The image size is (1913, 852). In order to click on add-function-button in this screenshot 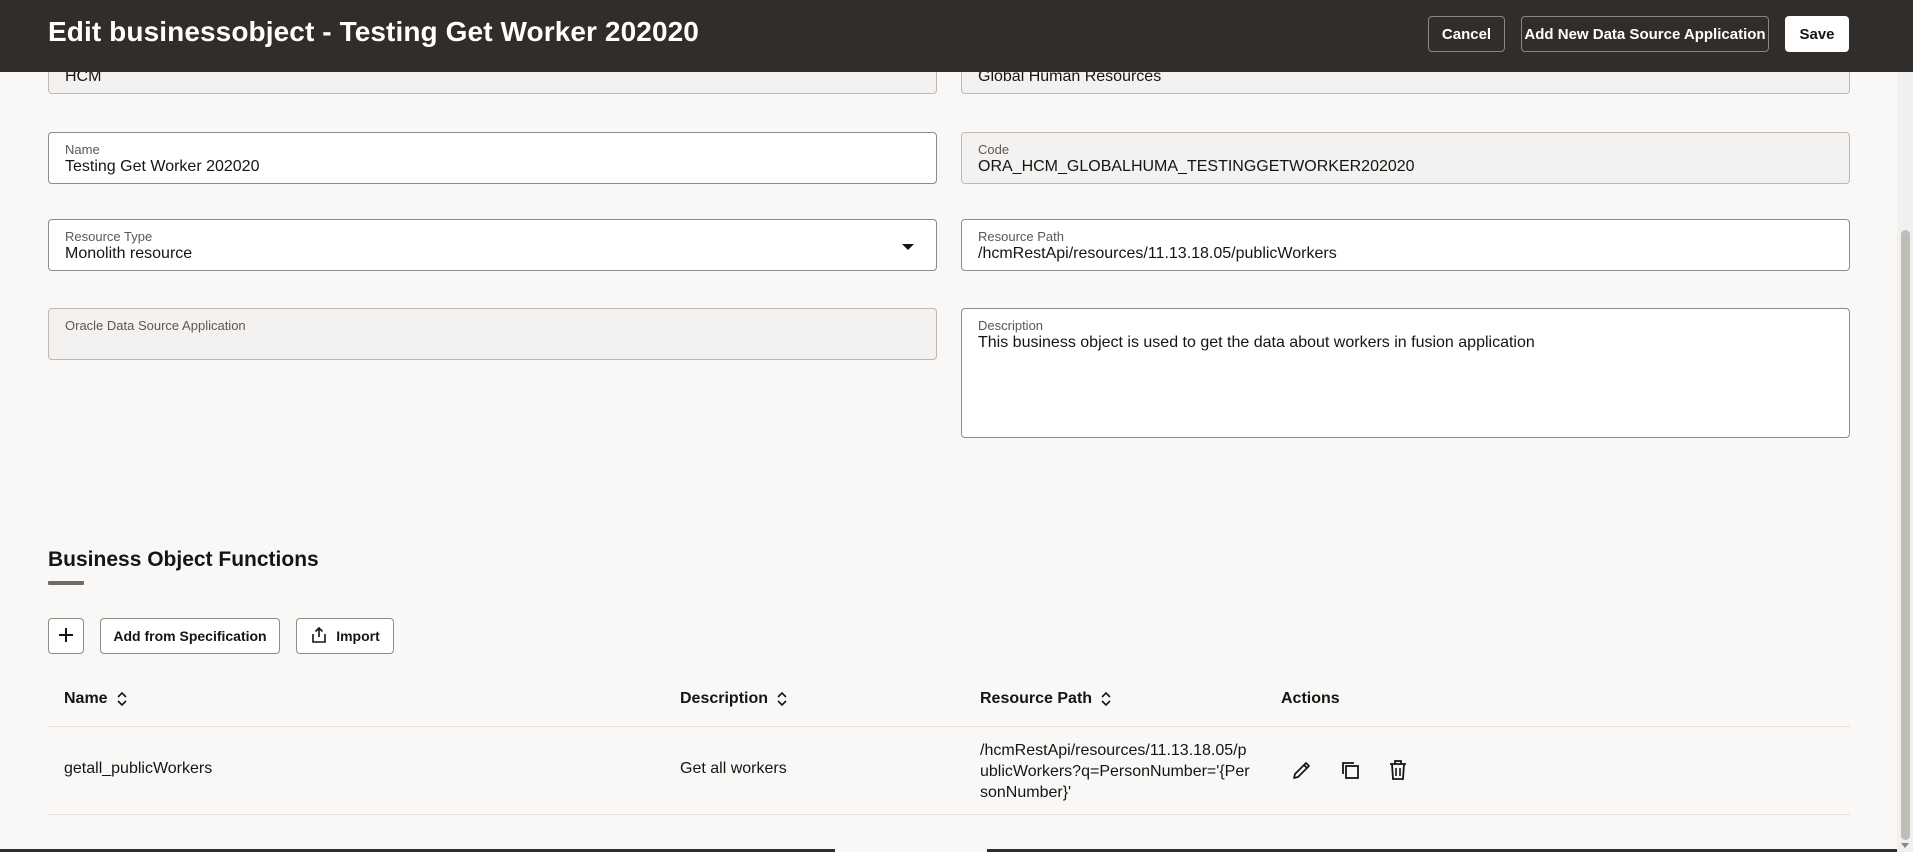, I will do `click(66, 636)`.